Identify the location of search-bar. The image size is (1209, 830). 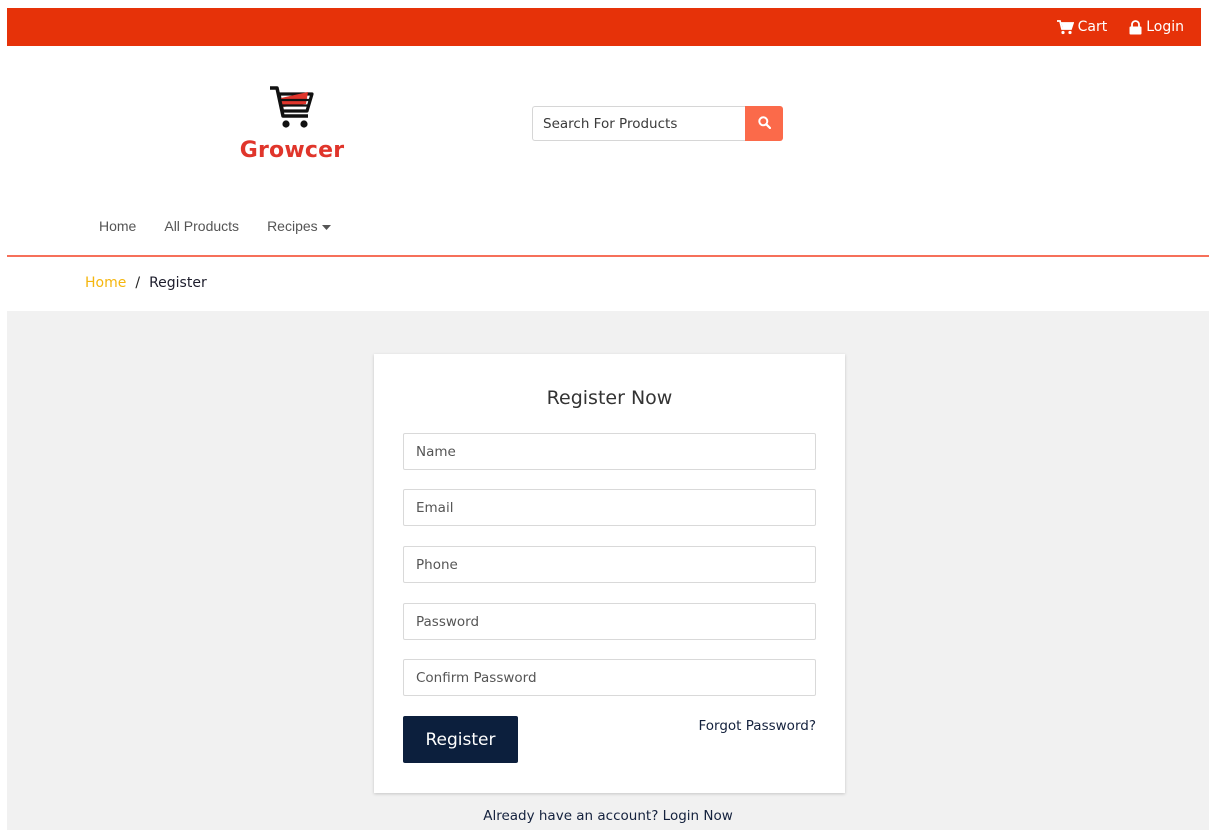
(657, 123).